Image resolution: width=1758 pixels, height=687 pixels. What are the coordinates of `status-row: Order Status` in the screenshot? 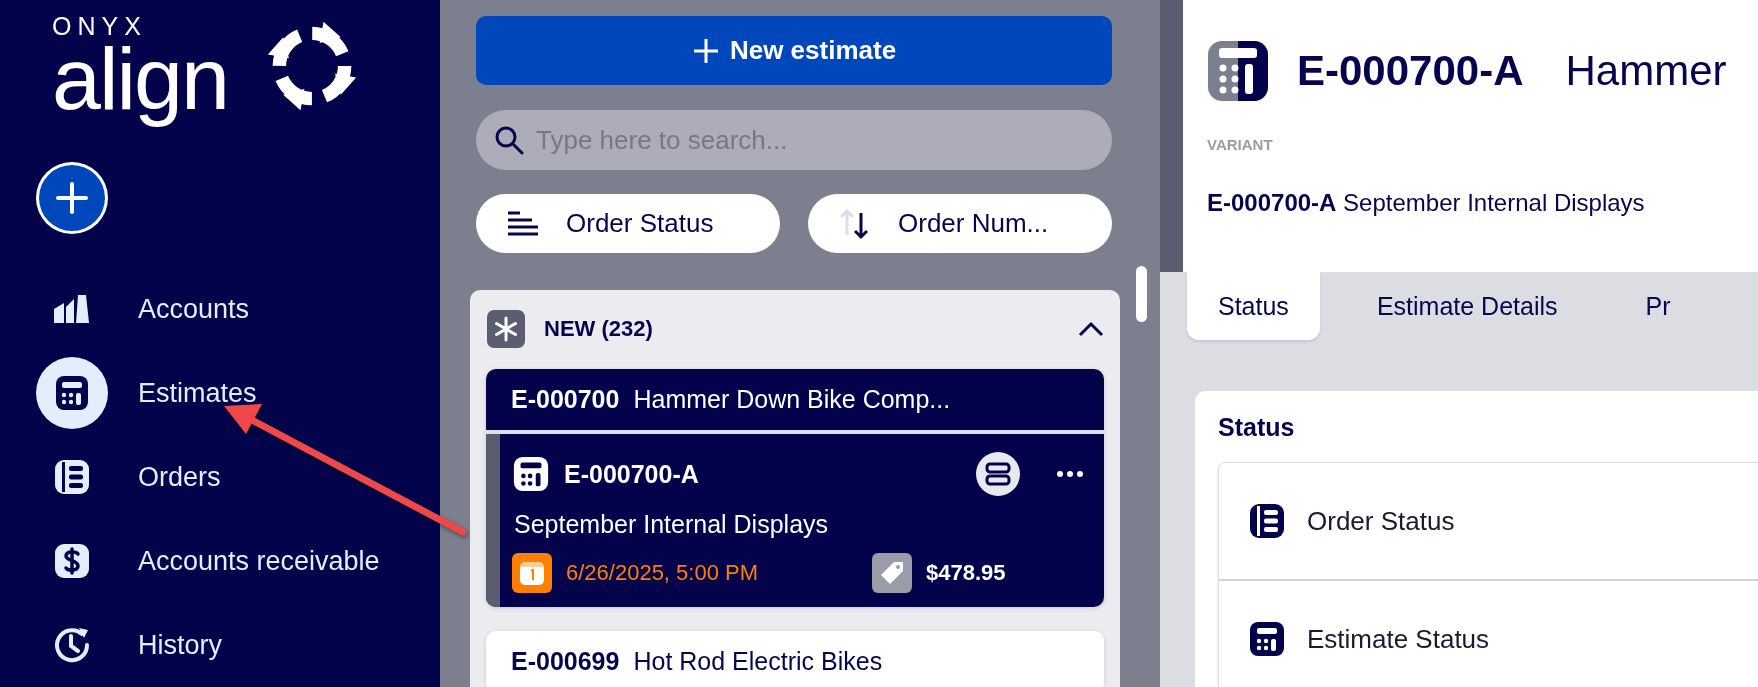 It's located at (1488, 522).